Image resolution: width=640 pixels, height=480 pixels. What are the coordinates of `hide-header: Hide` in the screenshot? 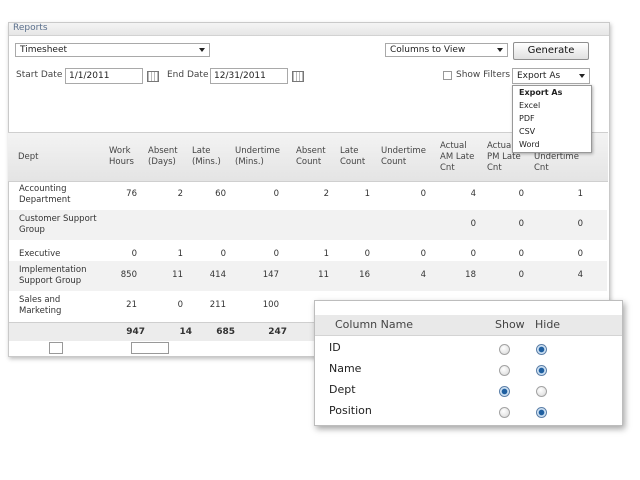 It's located at (548, 324).